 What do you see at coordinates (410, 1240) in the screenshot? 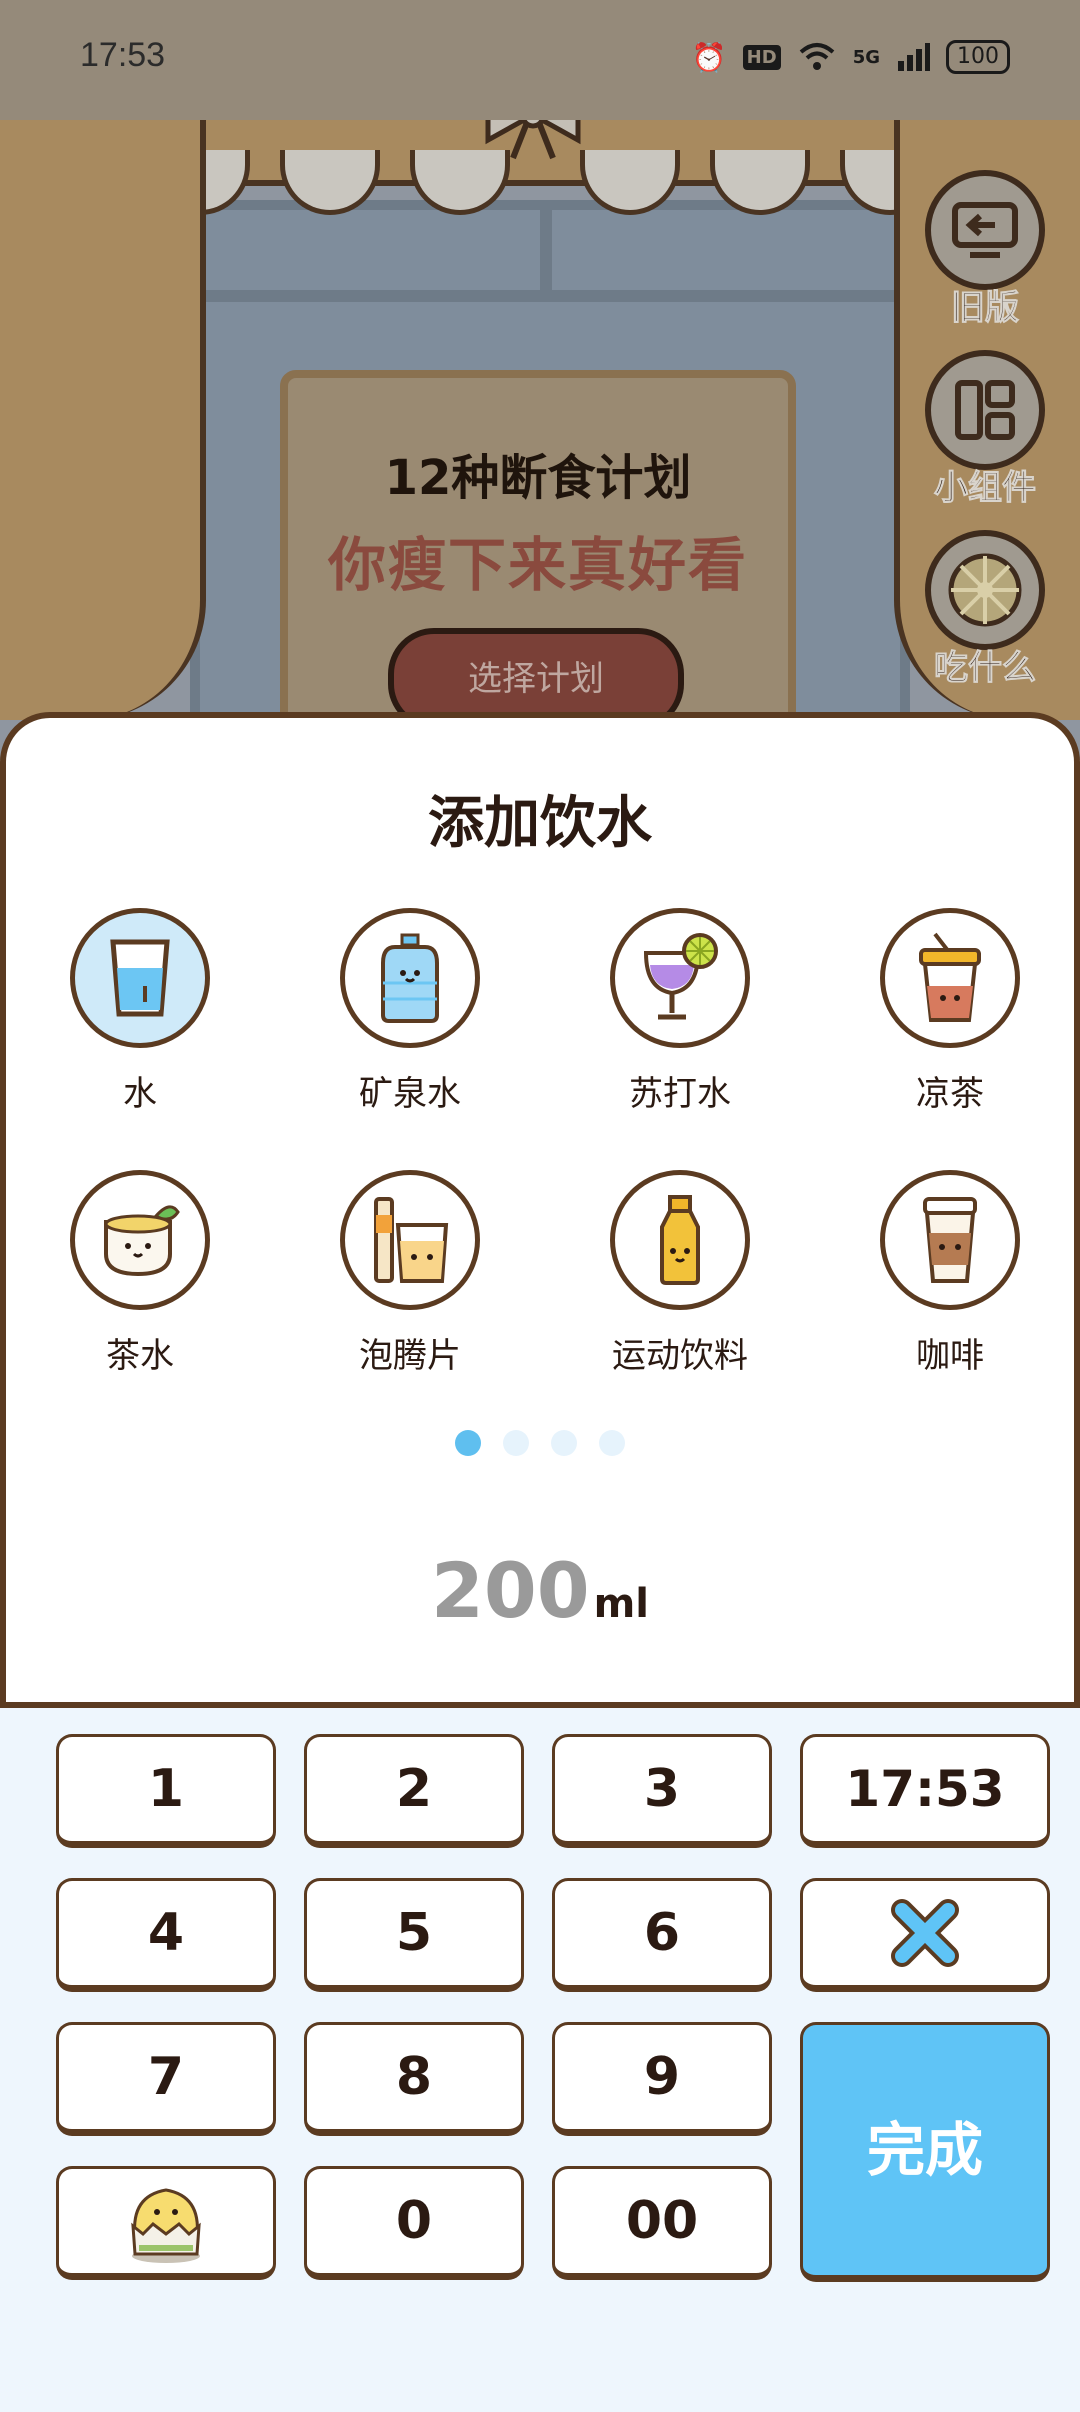
I see `effervescent-icon` at bounding box center [410, 1240].